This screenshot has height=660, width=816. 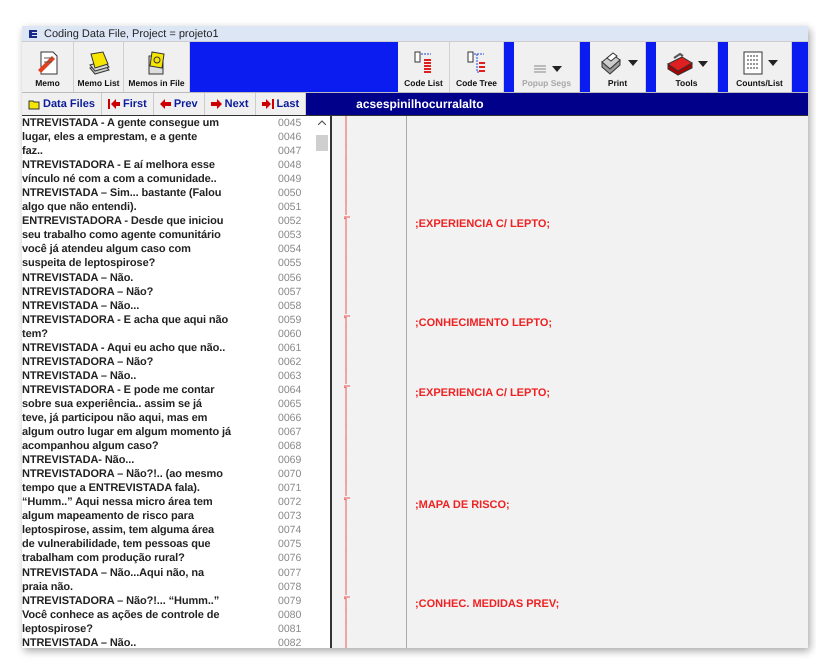 I want to click on transcript-line: NTREVISTADORA – Não?!... “Humm..”, so click(x=121, y=600).